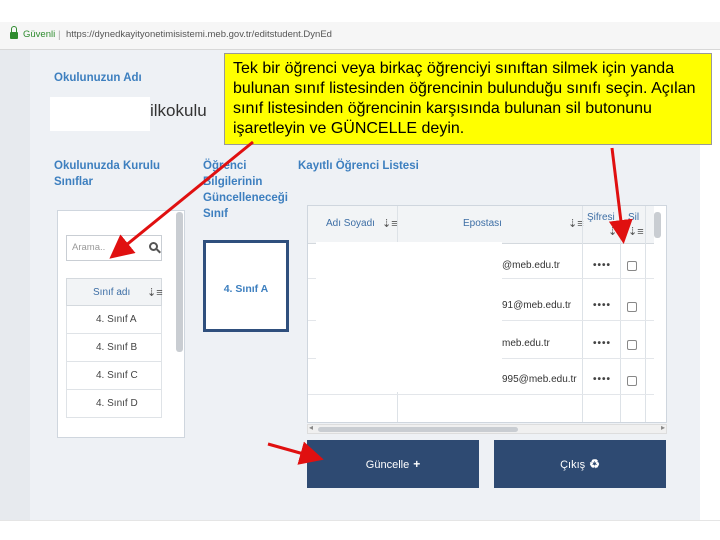  Describe the element at coordinates (573, 465) in the screenshot. I see `exit-button-label: Çıkış` at that location.